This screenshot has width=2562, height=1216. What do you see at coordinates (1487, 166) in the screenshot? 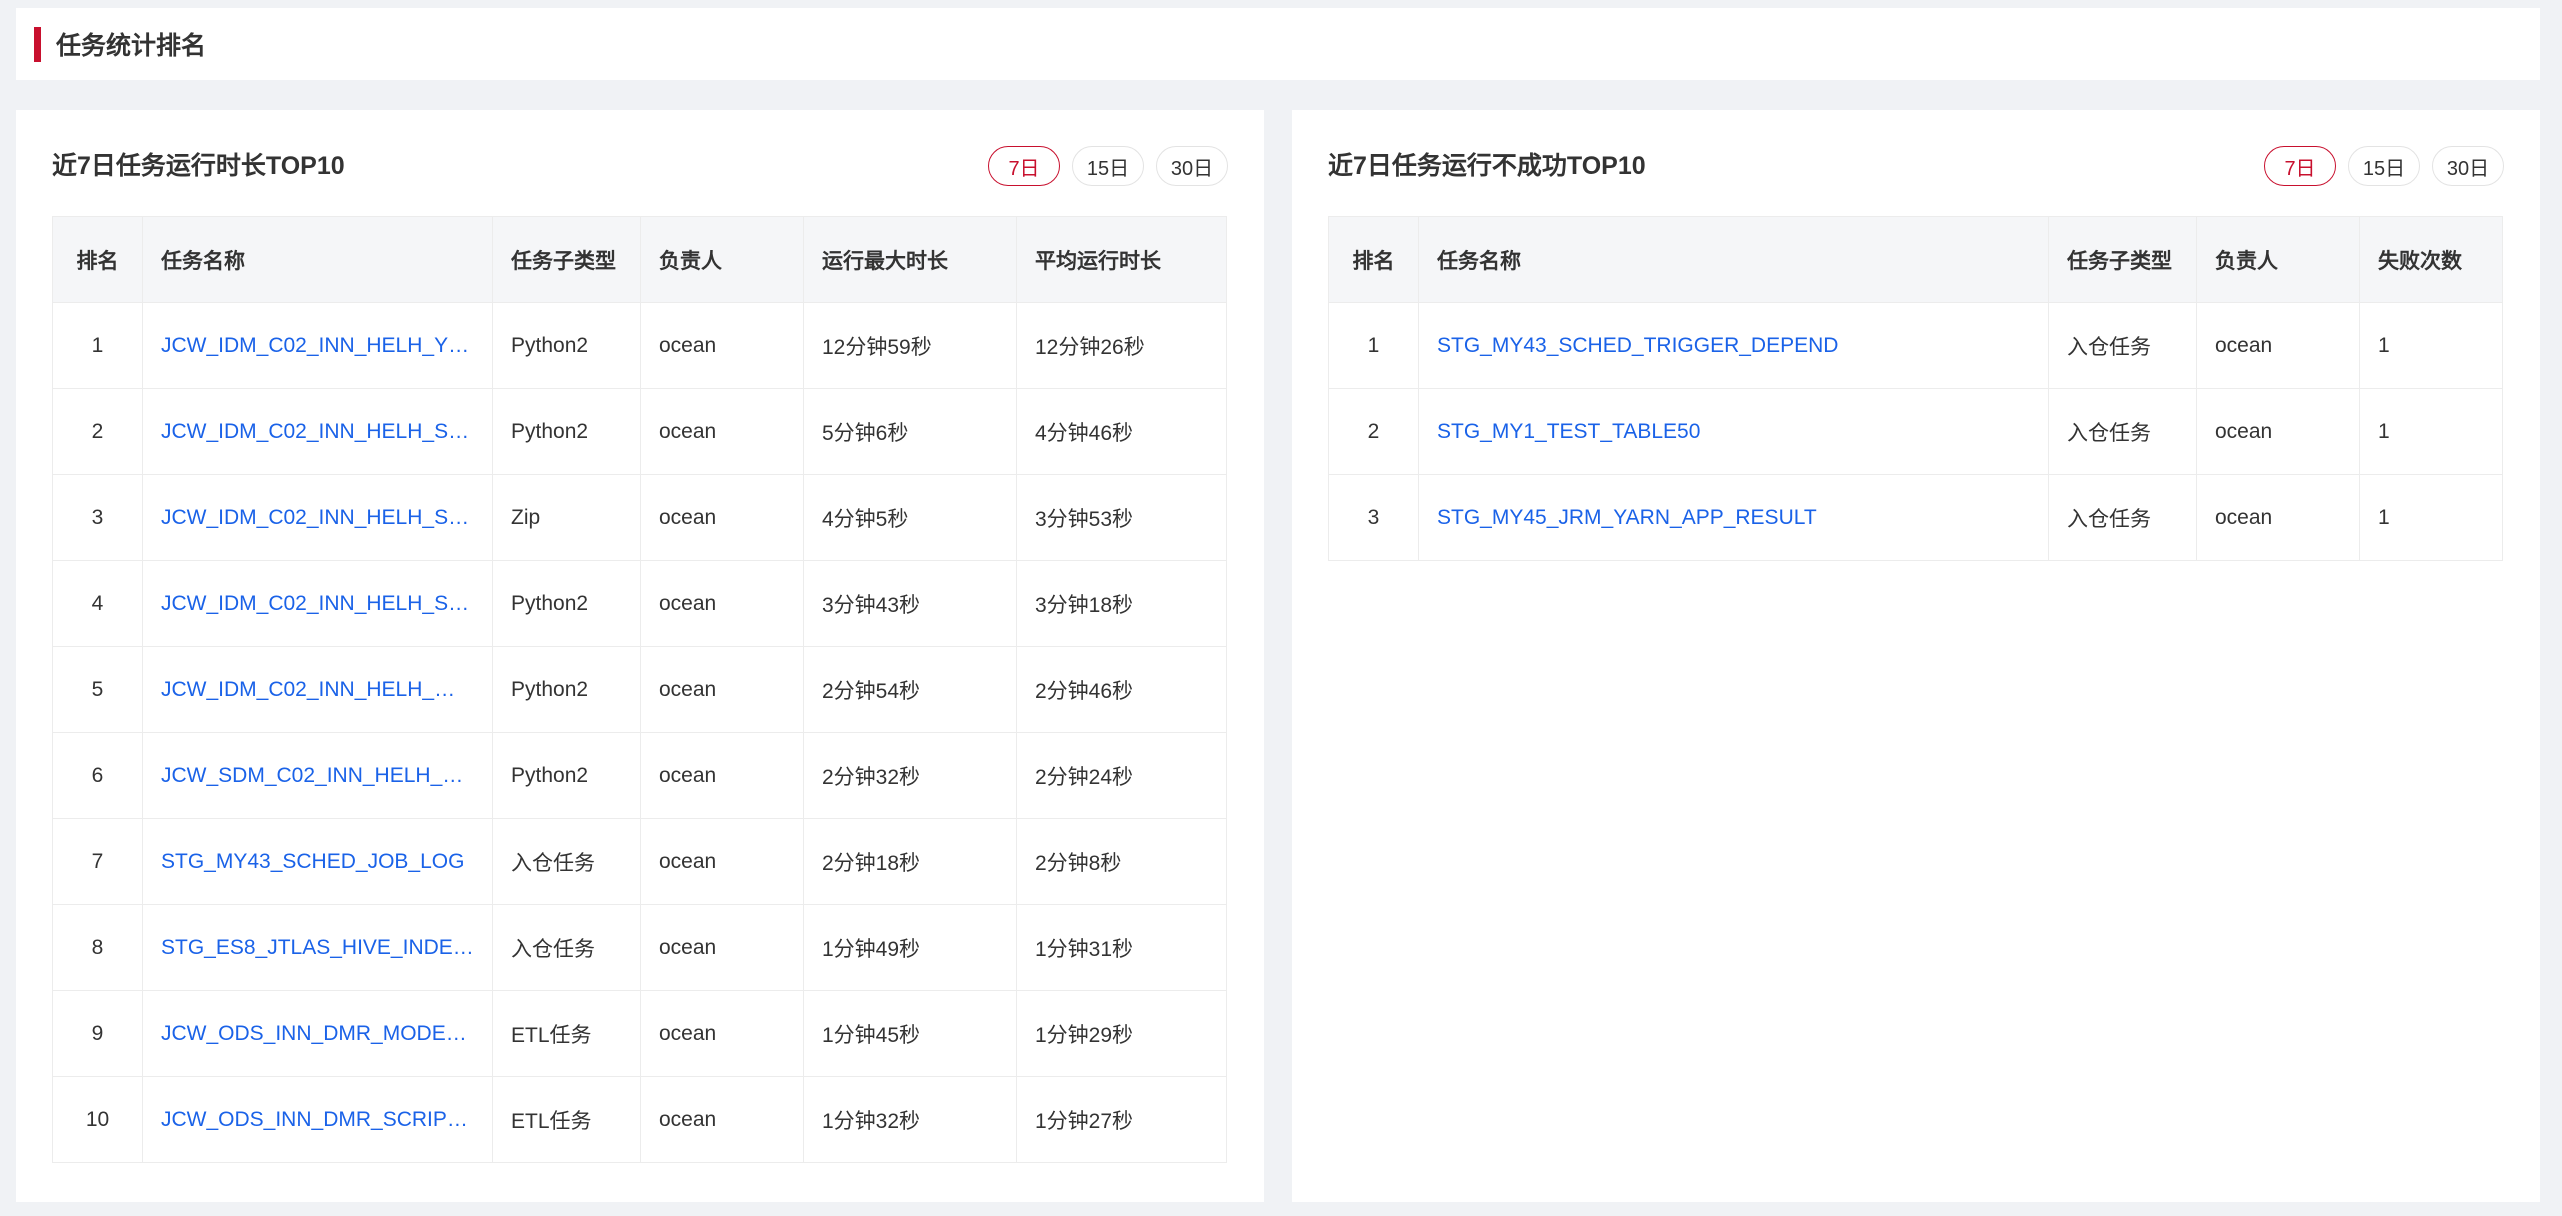
I see `failure-panel-title: 近7日任务运行不成功TOP10` at bounding box center [1487, 166].